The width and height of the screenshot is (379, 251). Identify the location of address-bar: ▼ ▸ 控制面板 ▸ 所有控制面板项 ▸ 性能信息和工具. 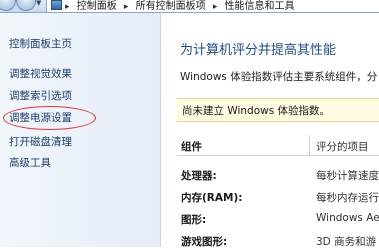
(189, 6).